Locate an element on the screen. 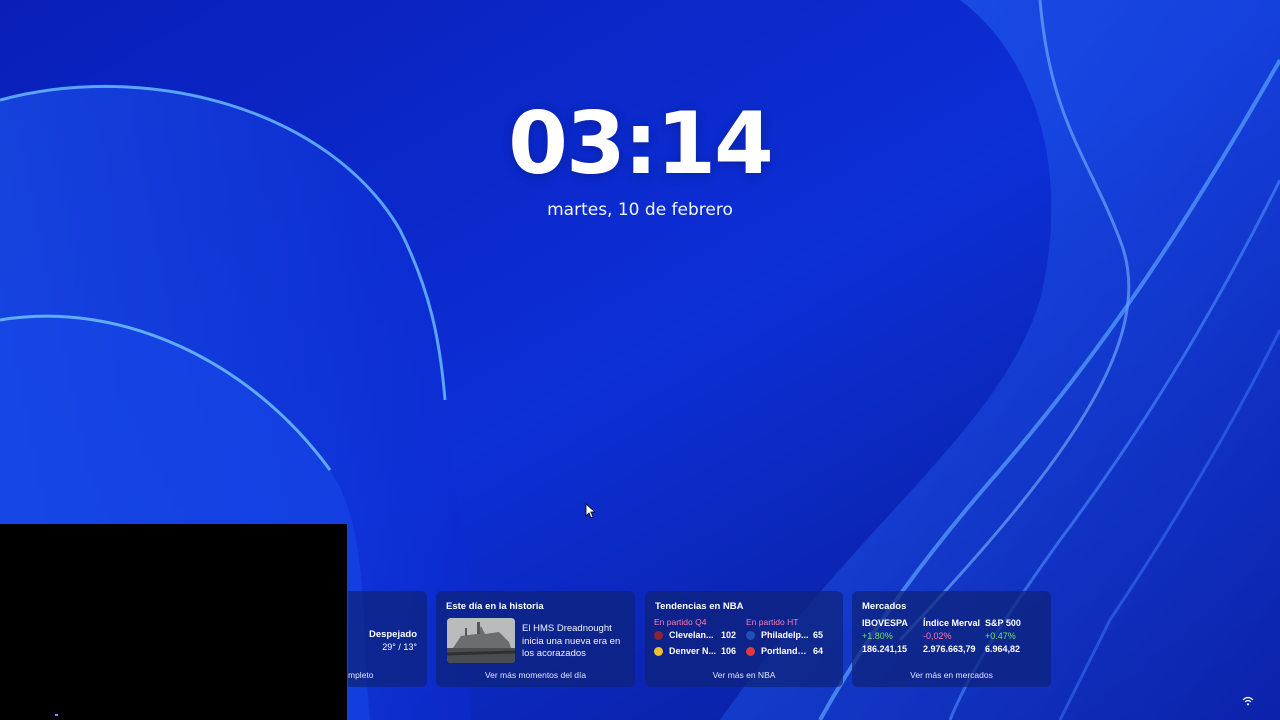 Image resolution: width=1280 pixels, height=720 pixels. history-more-link: Ver más momentos del día is located at coordinates (535, 675).